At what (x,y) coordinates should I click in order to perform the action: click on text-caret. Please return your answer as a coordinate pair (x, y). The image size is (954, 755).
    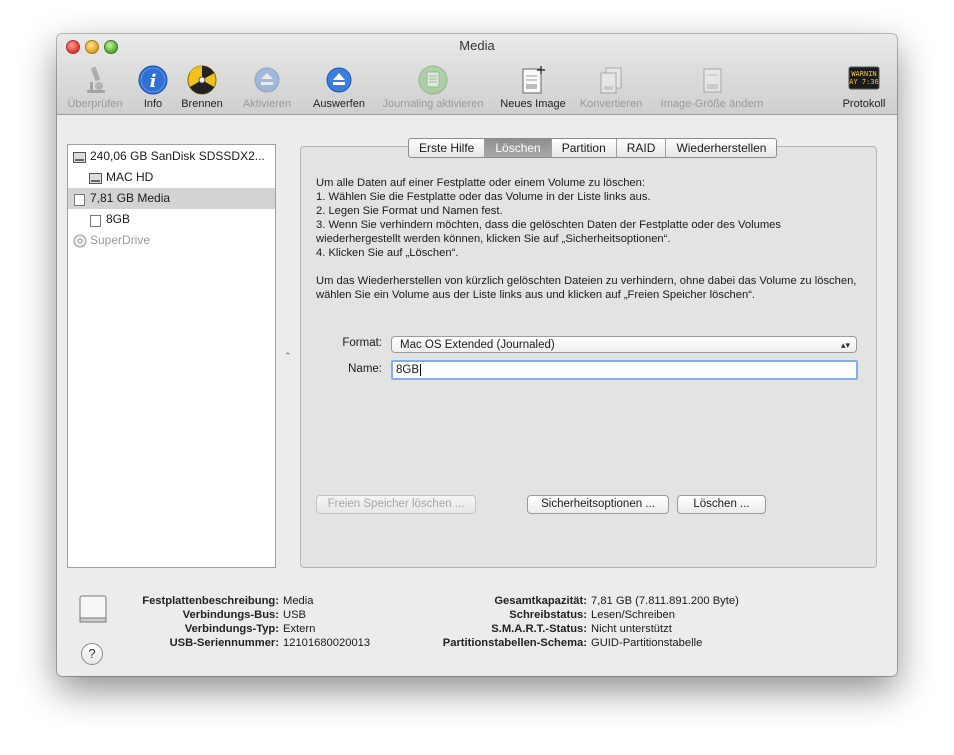
    Looking at the image, I should click on (421, 369).